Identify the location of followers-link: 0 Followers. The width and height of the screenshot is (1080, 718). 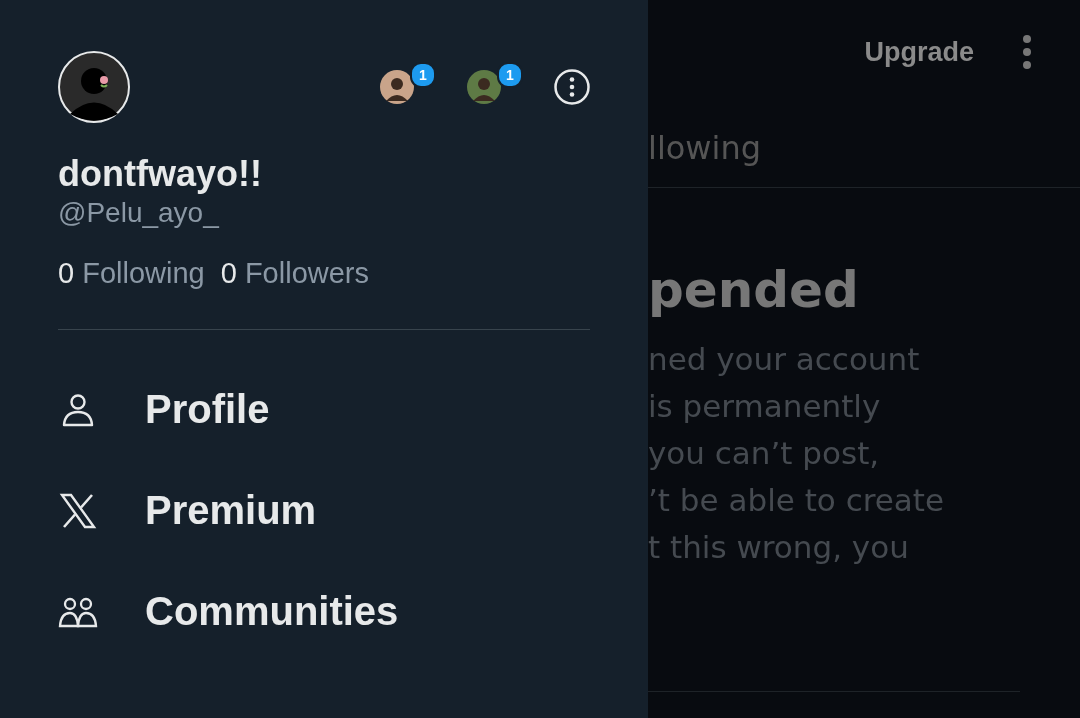
(294, 273).